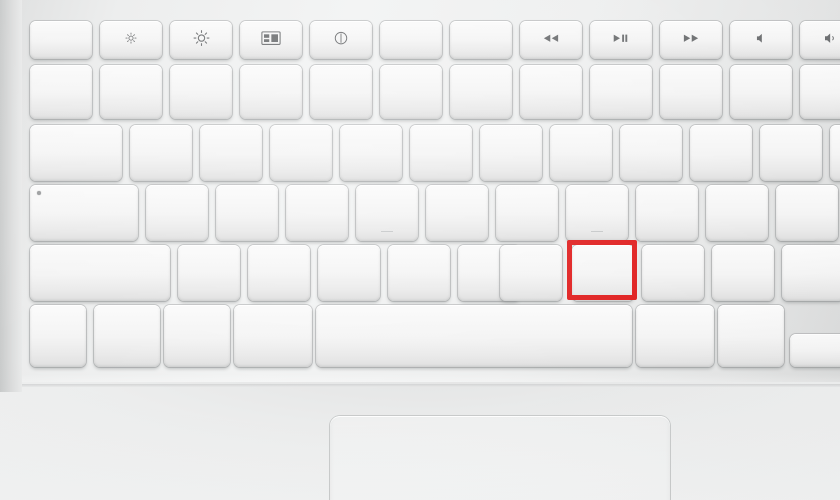  Describe the element at coordinates (84, 213) in the screenshot. I see `key-capslock` at that location.